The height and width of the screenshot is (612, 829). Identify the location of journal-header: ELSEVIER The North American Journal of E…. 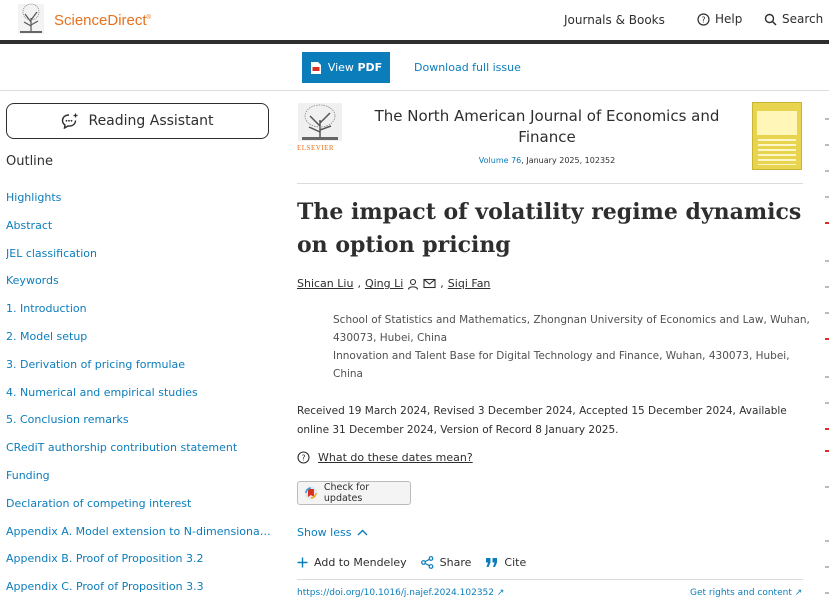
(550, 142).